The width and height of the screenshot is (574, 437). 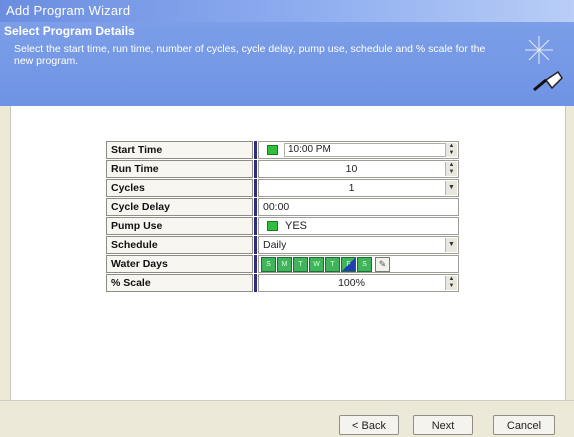 I want to click on row-start-time: Start Time 10:00 PM ▲ ▼, so click(x=282, y=150).